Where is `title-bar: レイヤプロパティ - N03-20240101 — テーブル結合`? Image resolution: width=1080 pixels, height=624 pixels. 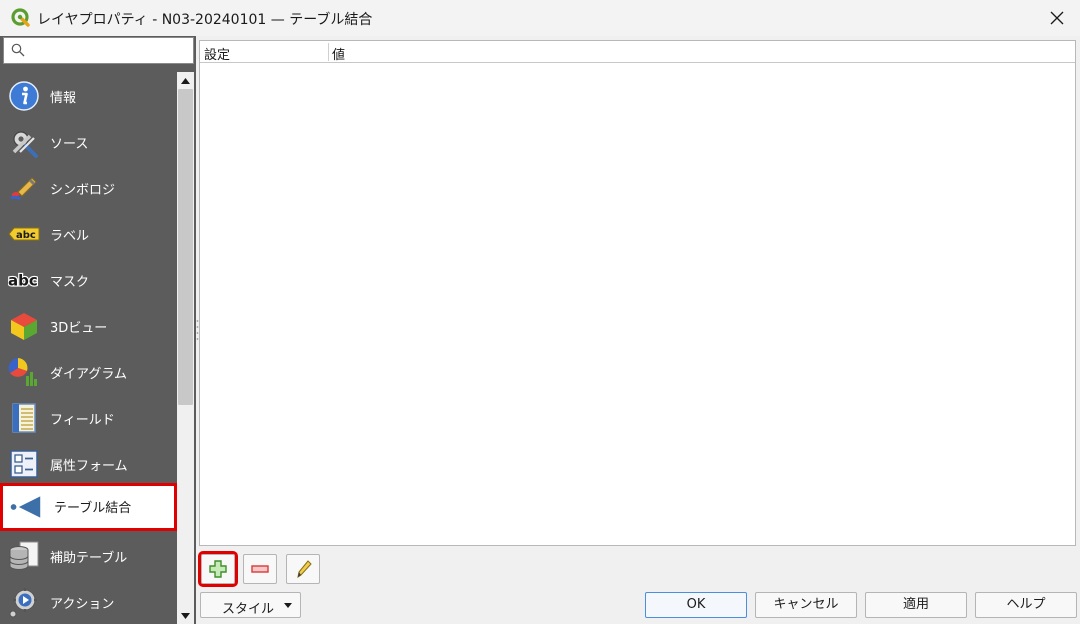
title-bar: レイヤプロパティ - N03-20240101 — テーブル結合 is located at coordinates (540, 18).